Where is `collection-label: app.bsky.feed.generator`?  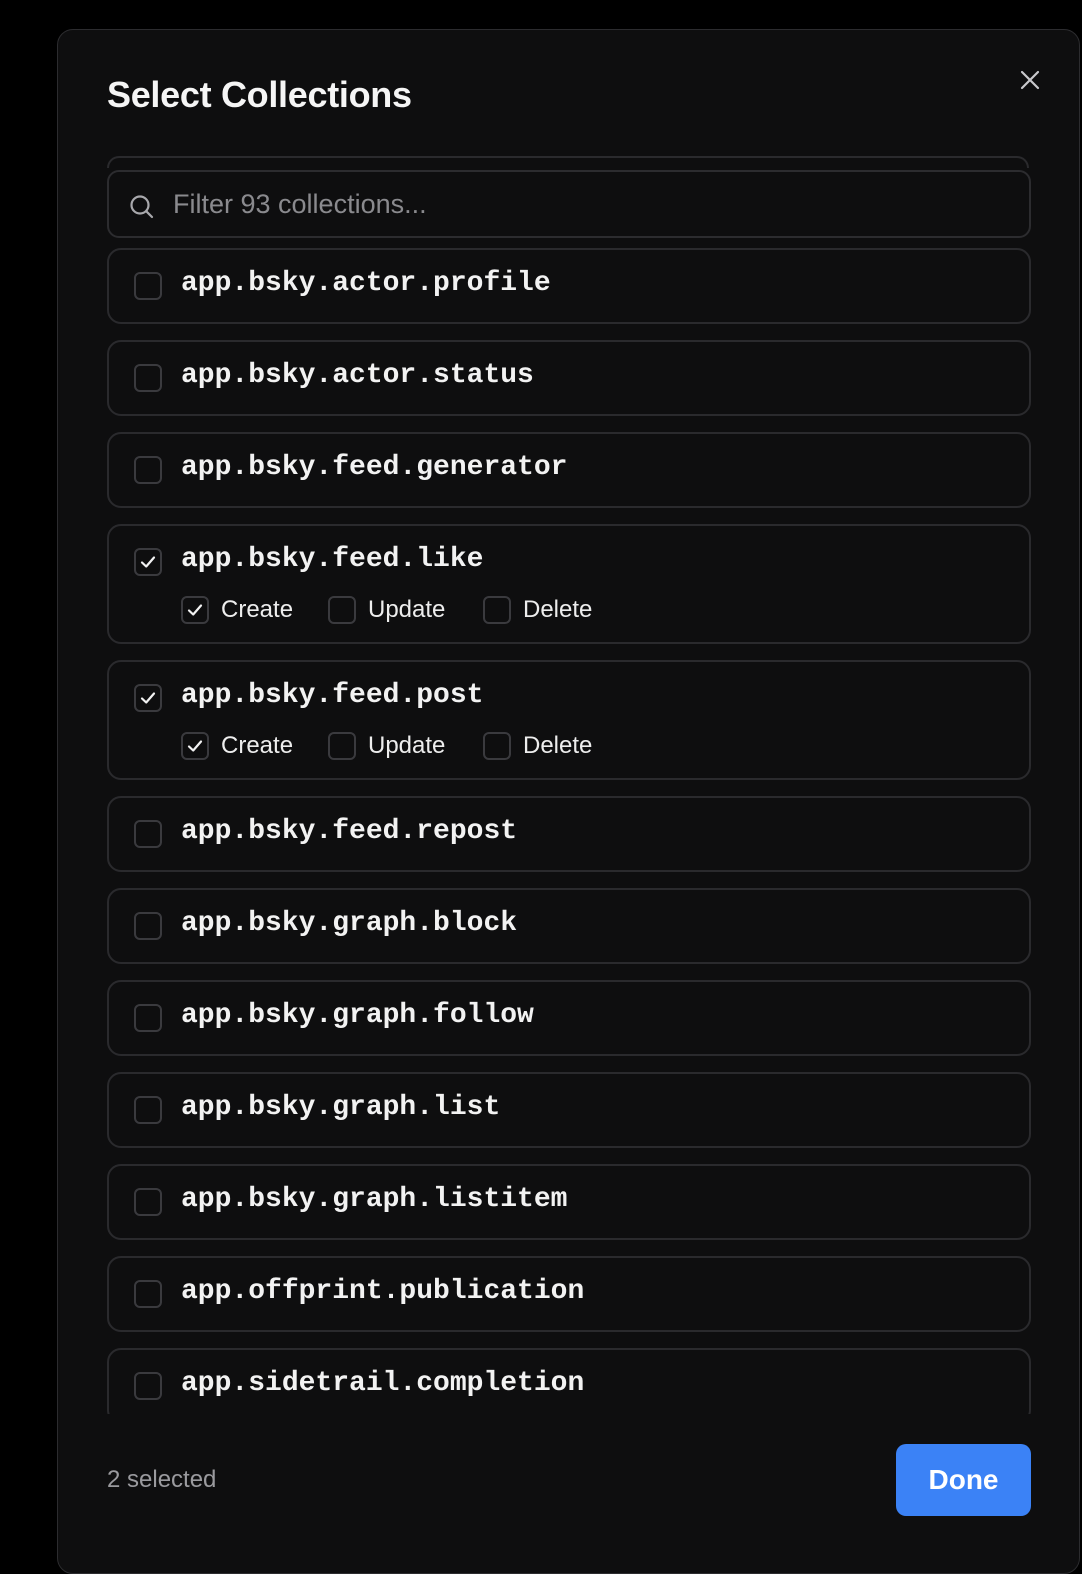
collection-label: app.bsky.feed.generator is located at coordinates (374, 467).